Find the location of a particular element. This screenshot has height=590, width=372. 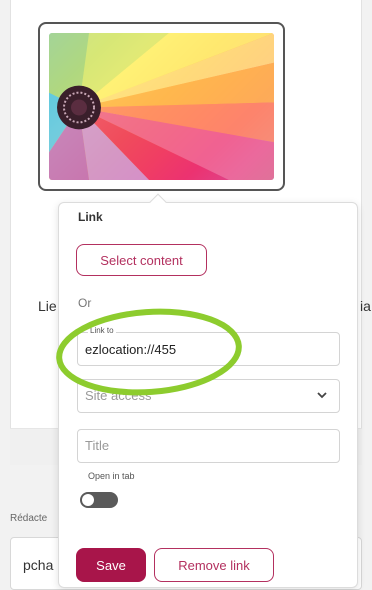

open-in-tab-label: Open in tab is located at coordinates (111, 476).